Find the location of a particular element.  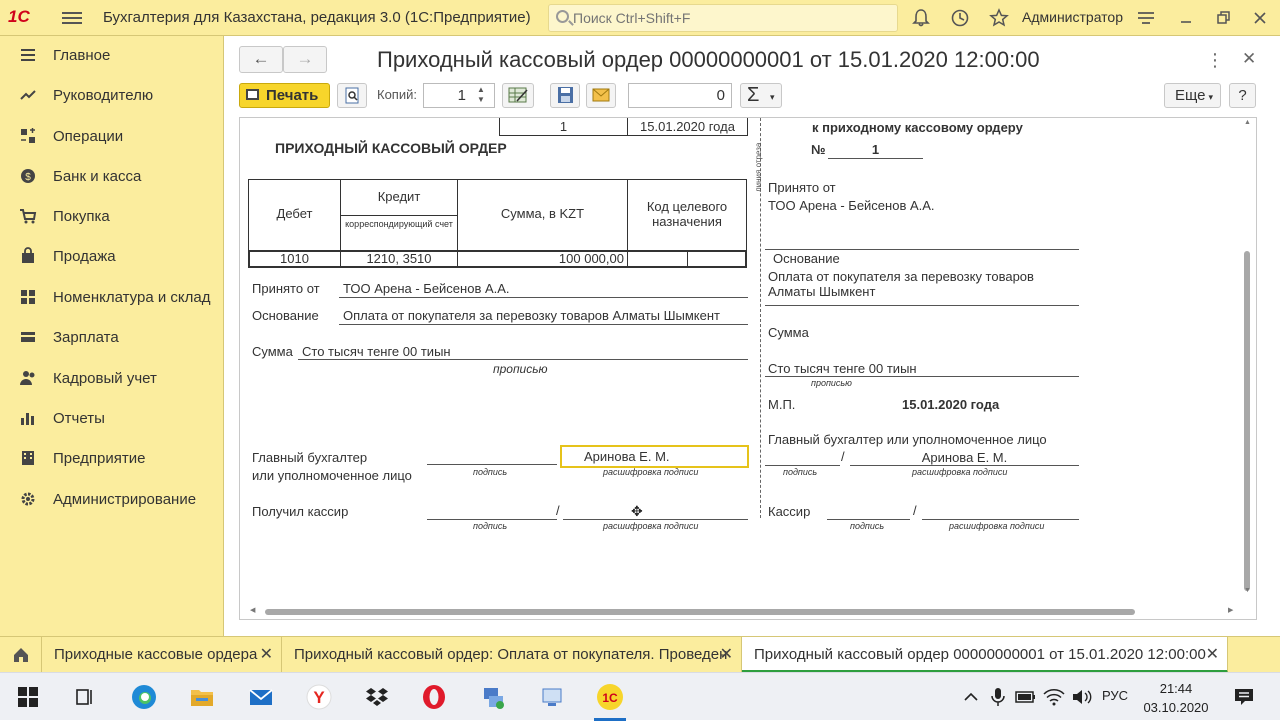

scroll-left-icon: ◀ is located at coordinates (252, 610).